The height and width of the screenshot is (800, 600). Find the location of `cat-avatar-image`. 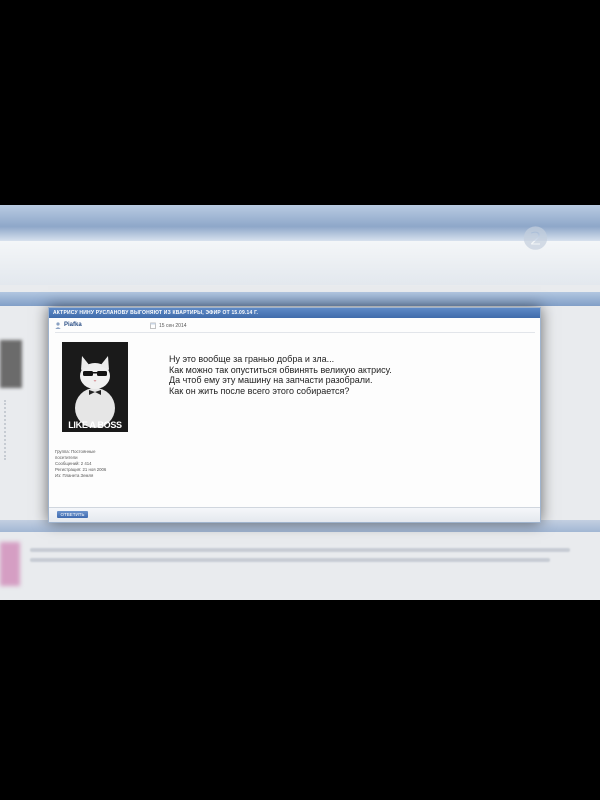

cat-avatar-image is located at coordinates (95, 387).